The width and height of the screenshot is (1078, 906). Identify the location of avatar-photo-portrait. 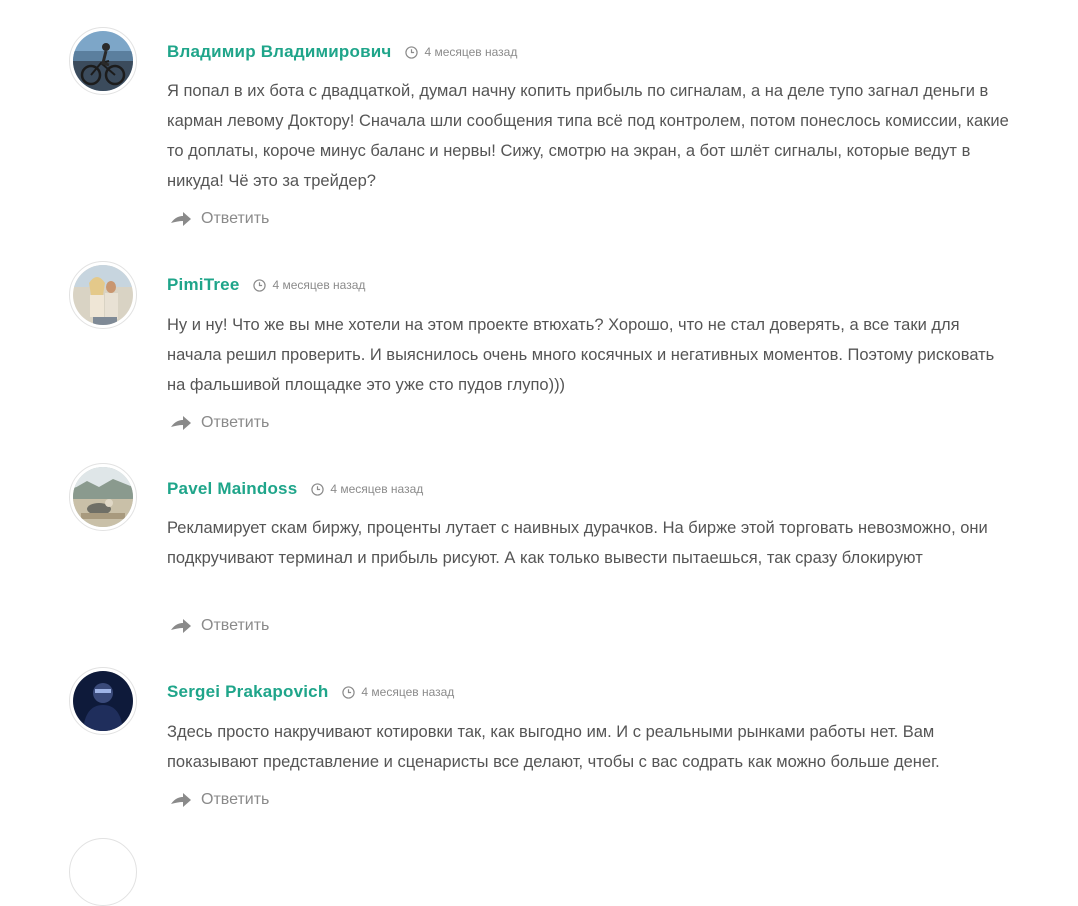
(103, 701).